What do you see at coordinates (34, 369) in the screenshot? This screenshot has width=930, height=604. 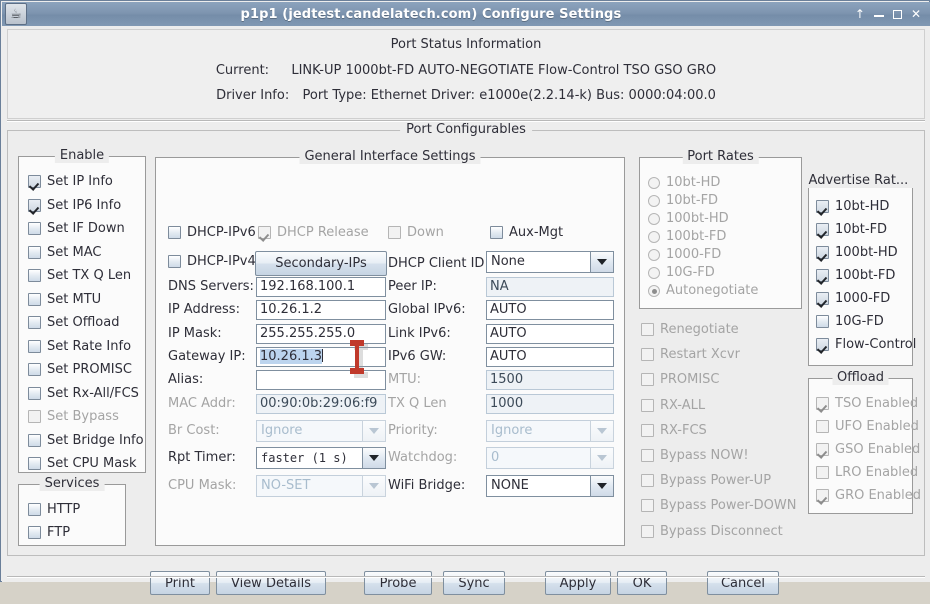 I see `enable-8-checkbox` at bounding box center [34, 369].